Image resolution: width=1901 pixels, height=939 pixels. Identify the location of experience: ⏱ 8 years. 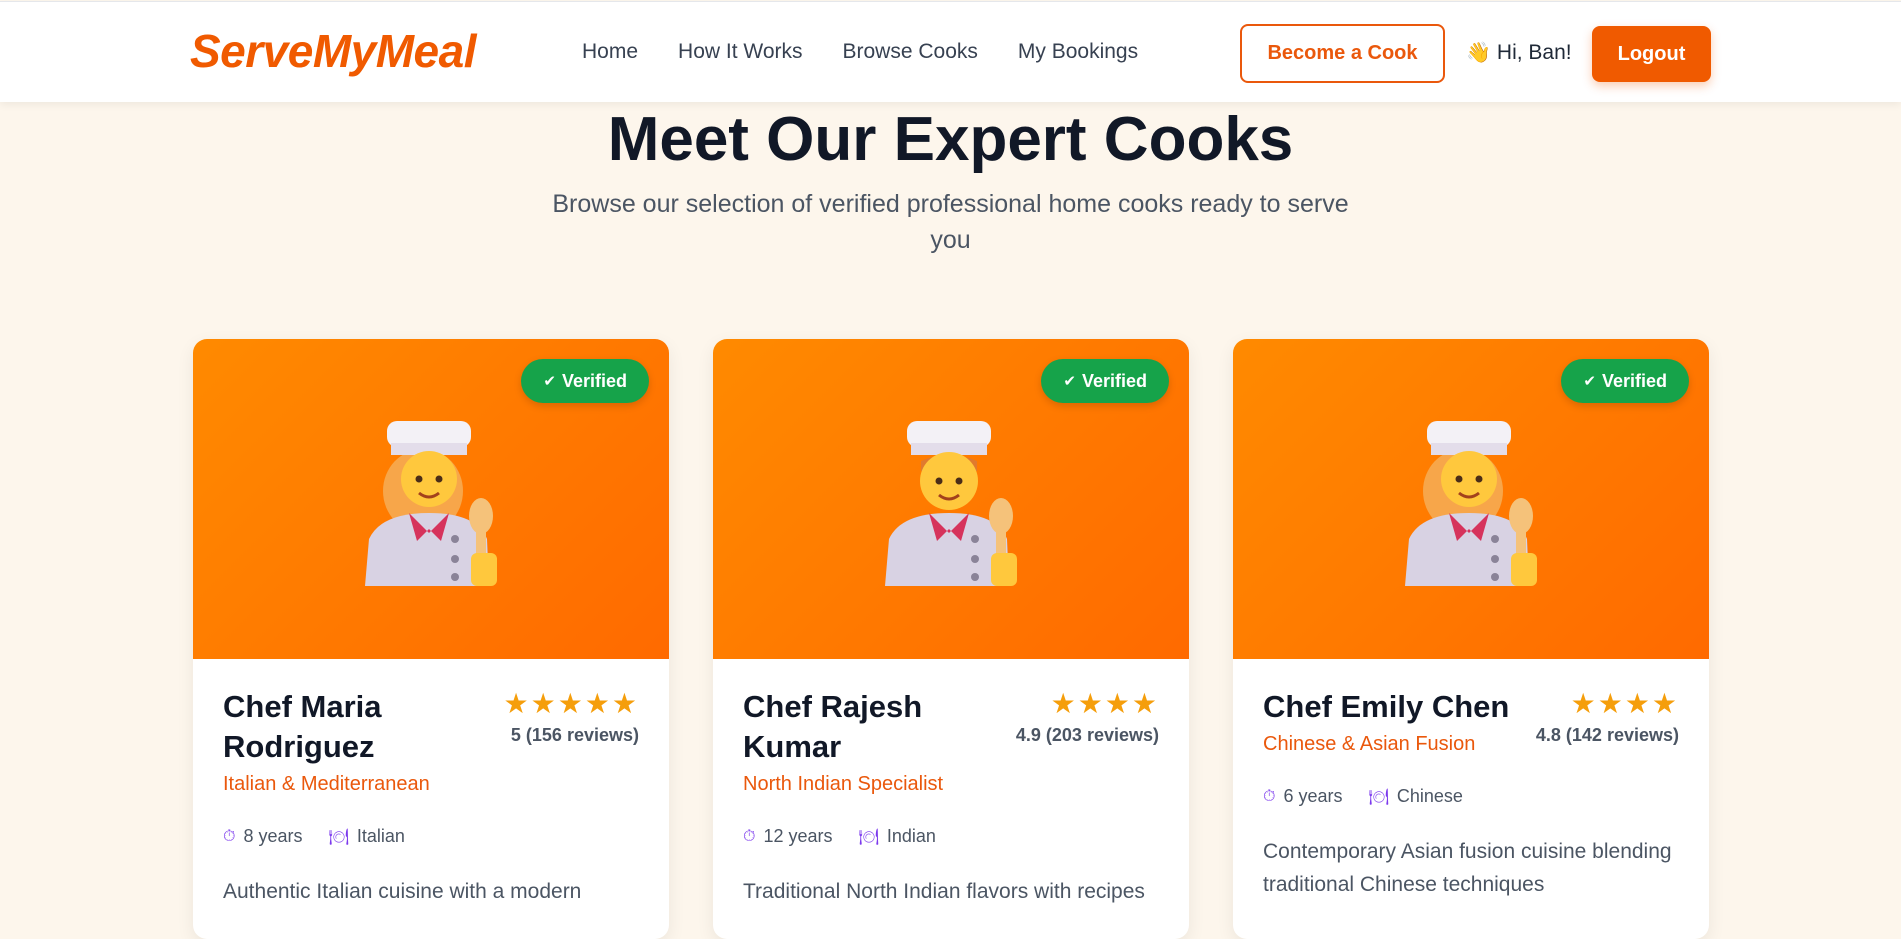
(263, 836).